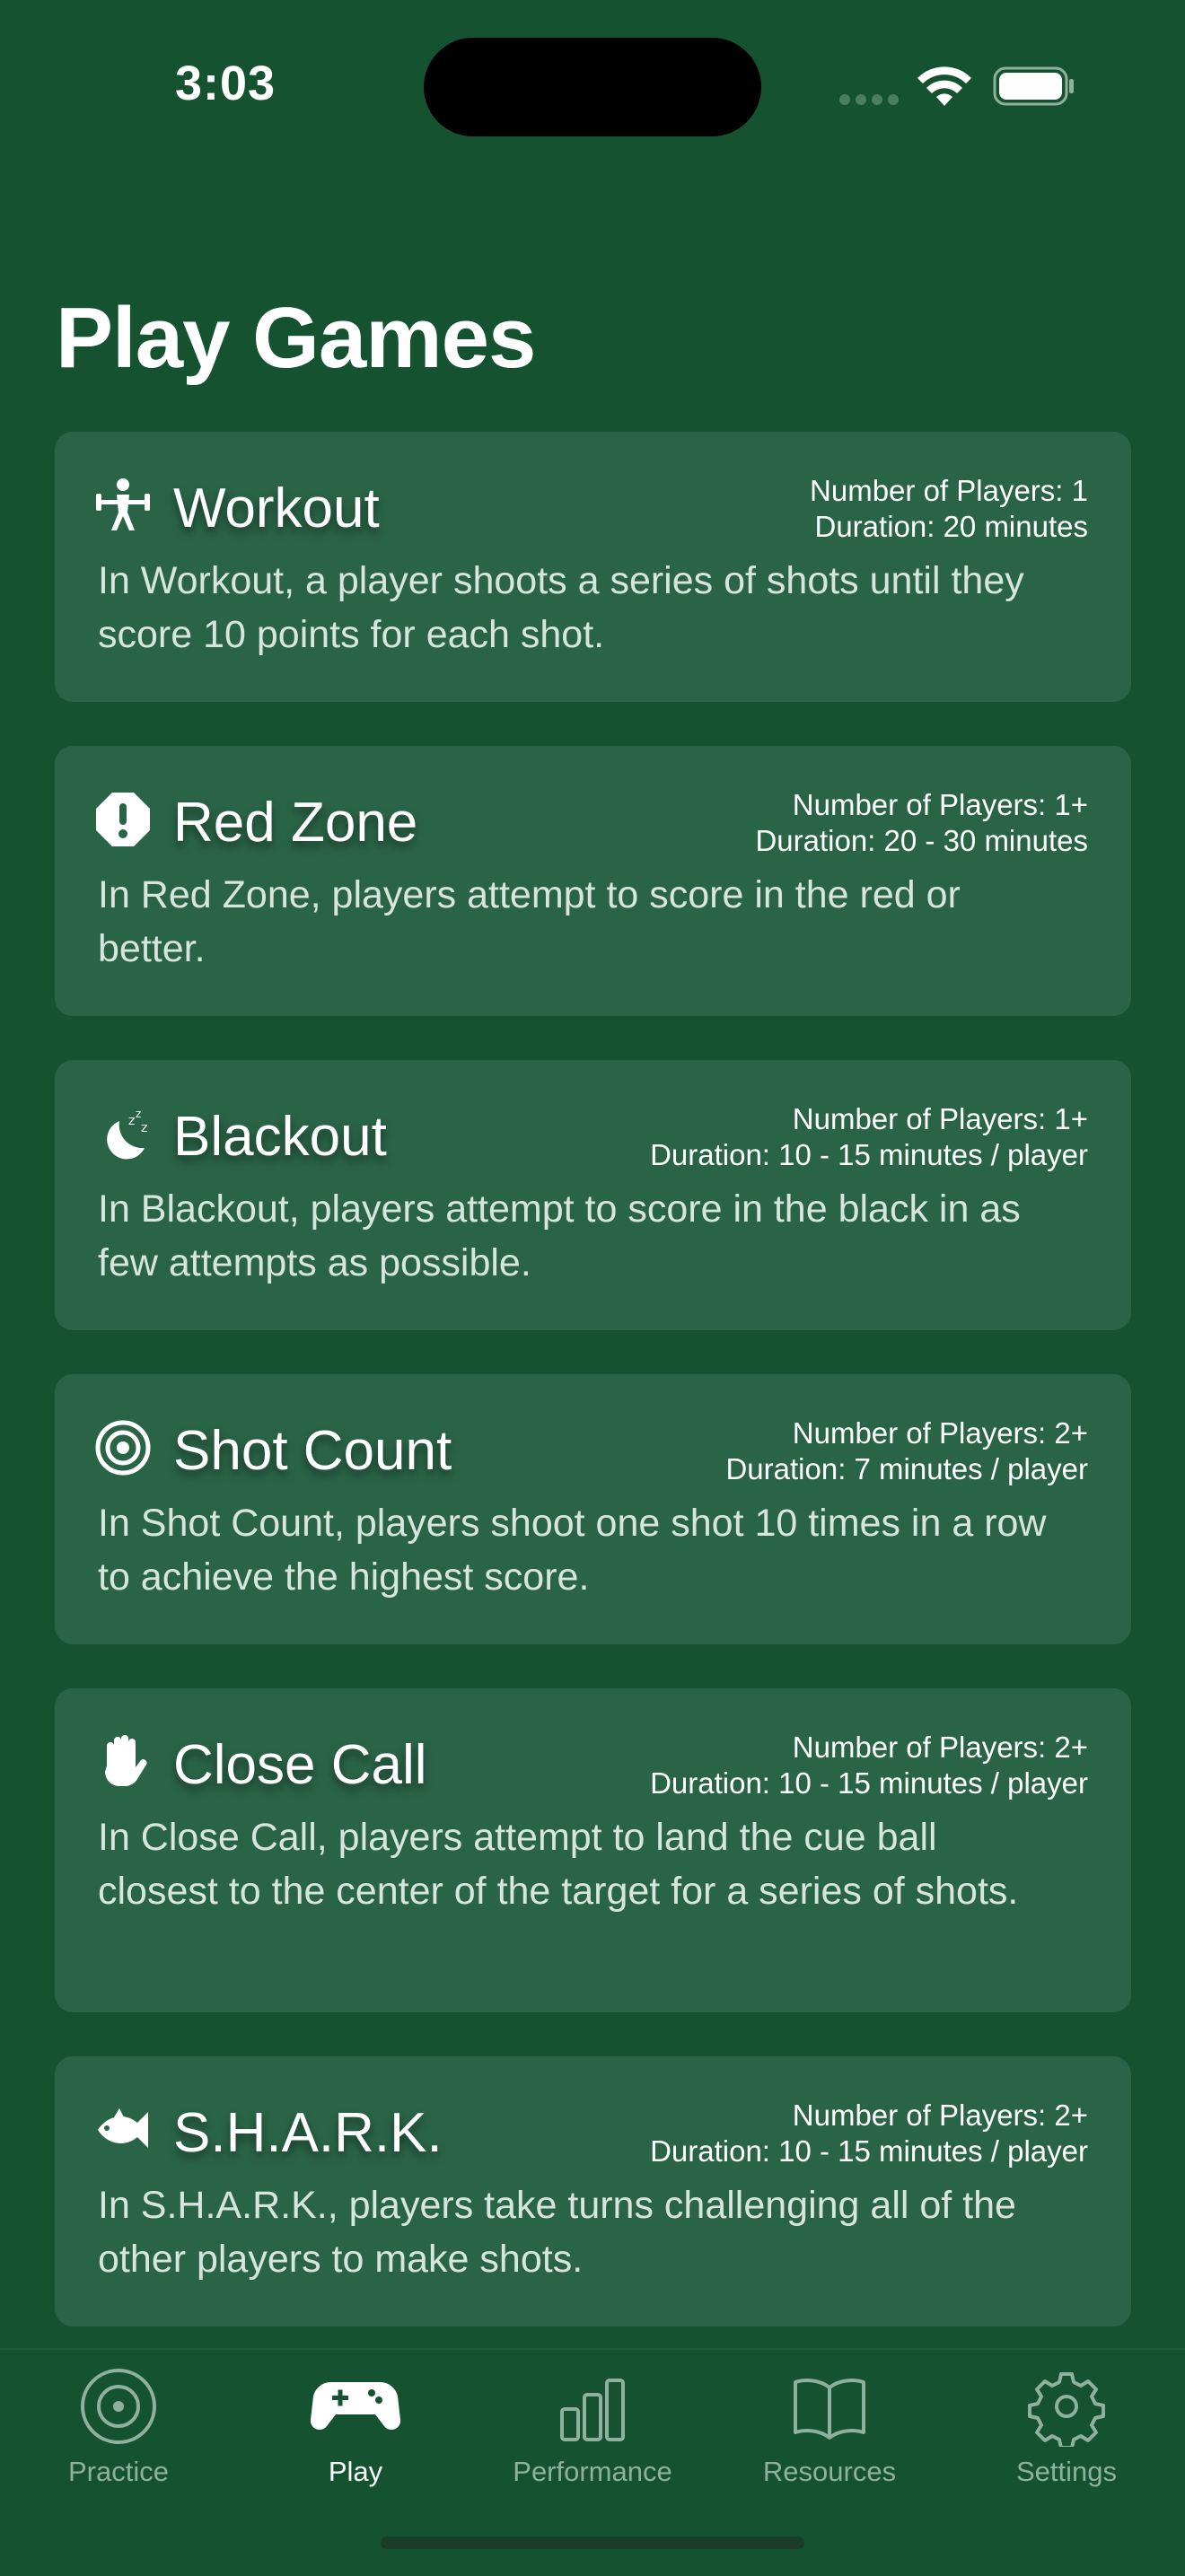 The width and height of the screenshot is (1185, 2576). Describe the element at coordinates (280, 1137) in the screenshot. I see `game-title: Blackout` at that location.